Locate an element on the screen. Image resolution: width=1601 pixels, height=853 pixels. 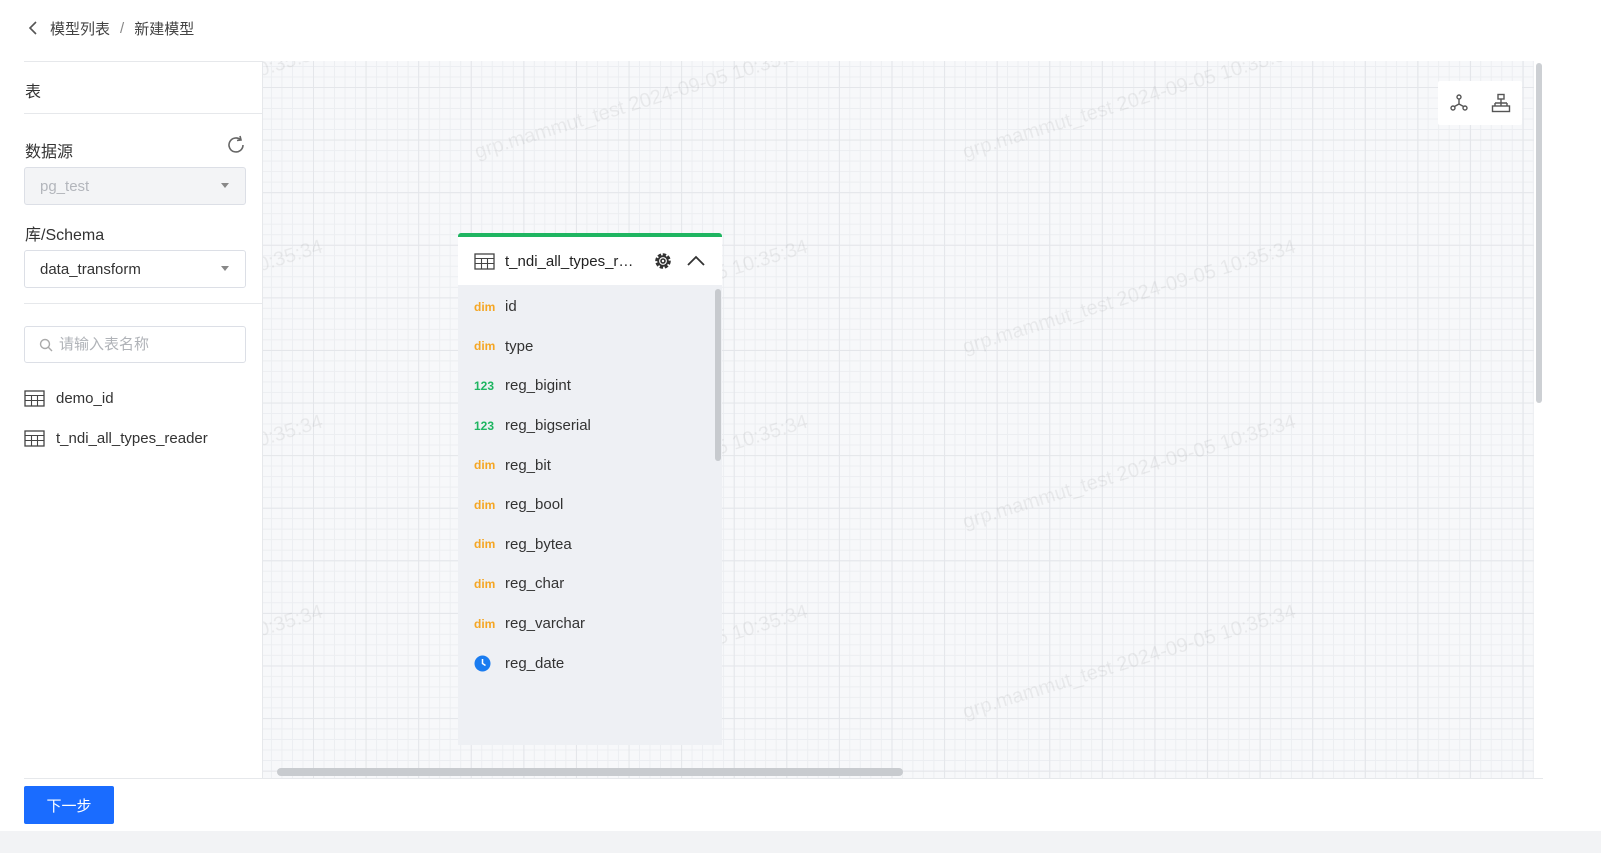
datasource-label: 数据源 is located at coordinates (49, 152).